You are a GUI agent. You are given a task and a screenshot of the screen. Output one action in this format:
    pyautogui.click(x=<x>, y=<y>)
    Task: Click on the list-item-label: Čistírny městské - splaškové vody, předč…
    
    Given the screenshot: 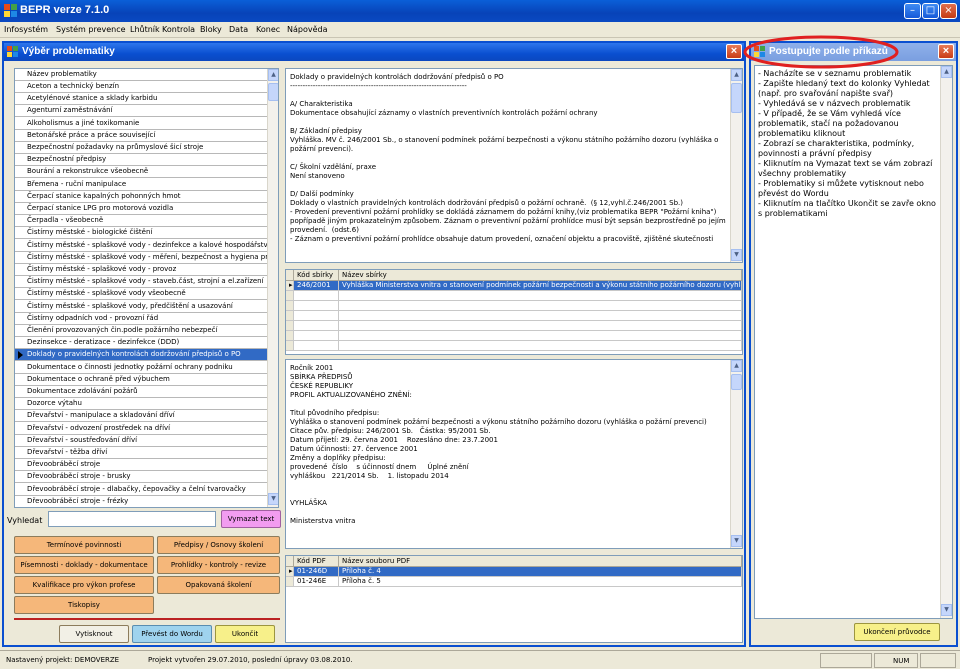 What is the action you would take?
    pyautogui.click(x=130, y=305)
    